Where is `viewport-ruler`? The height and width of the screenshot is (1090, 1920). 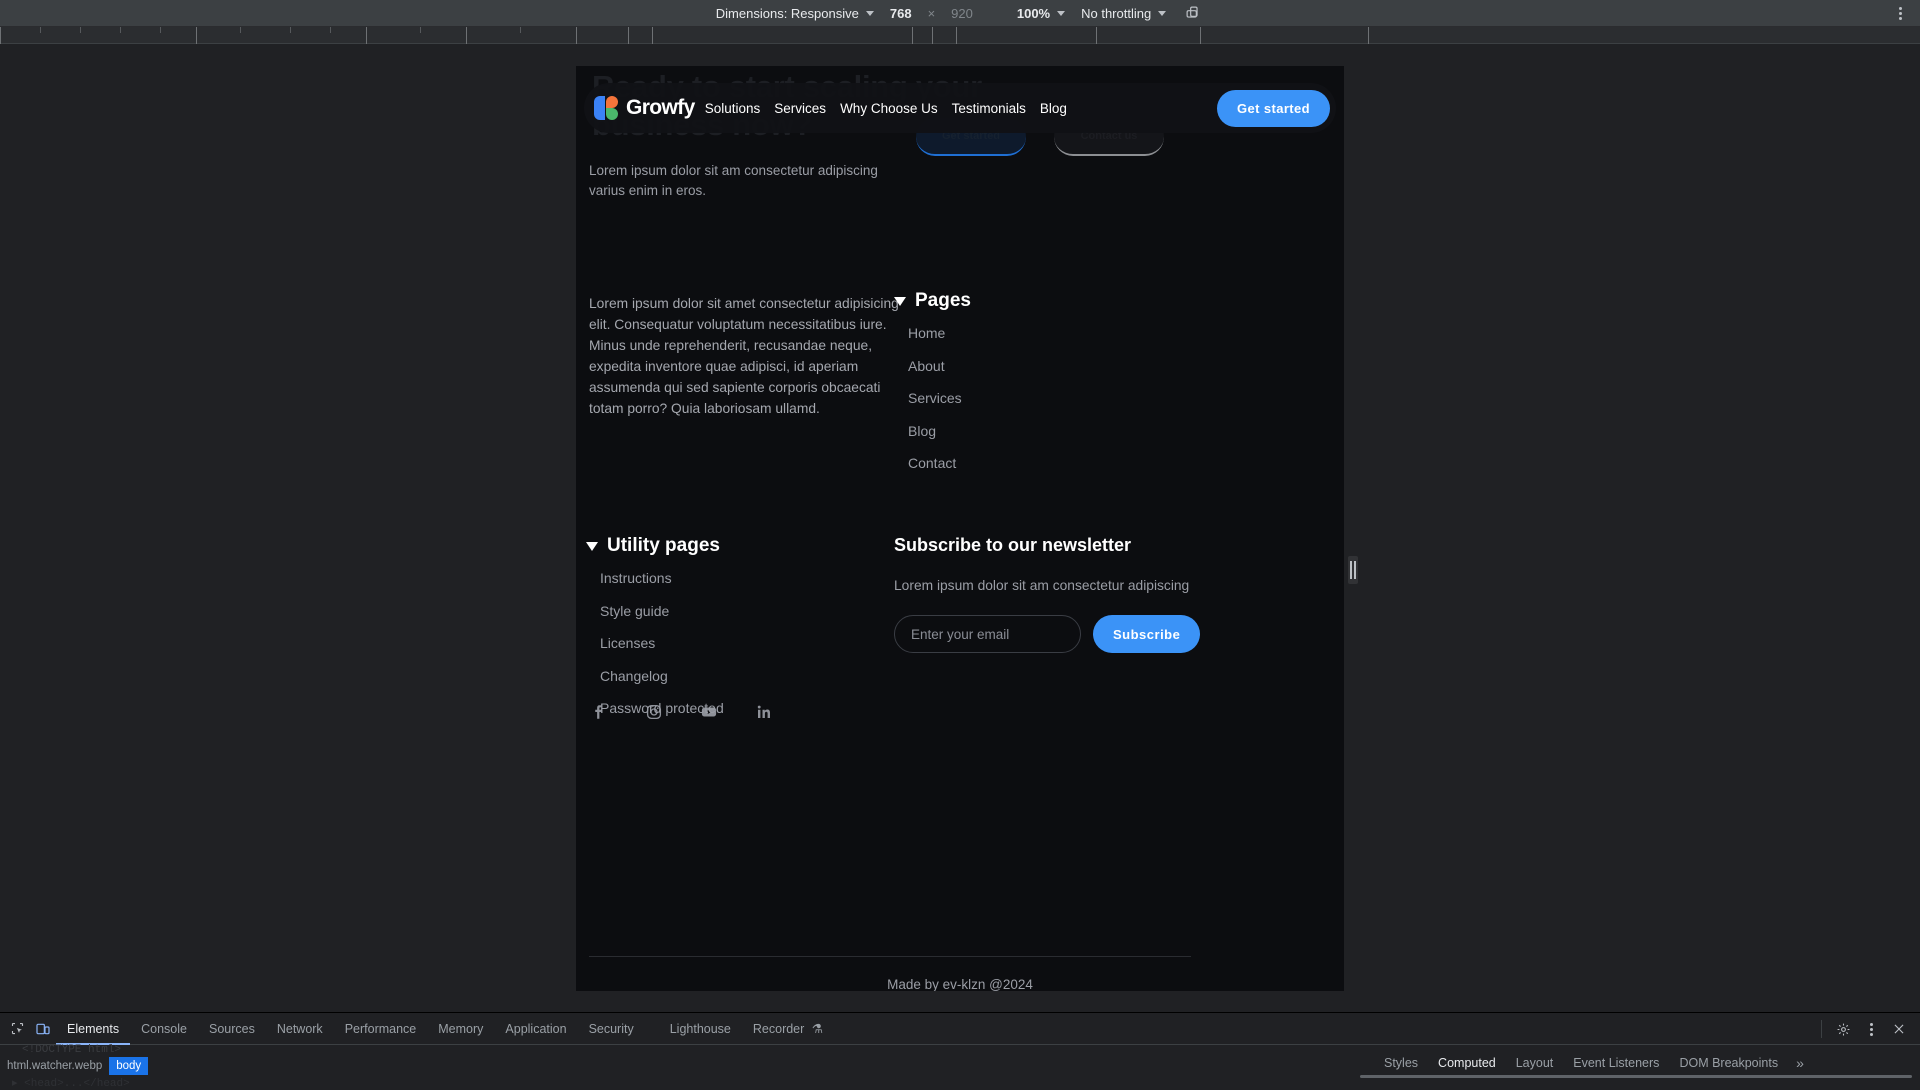
viewport-ruler is located at coordinates (960, 35).